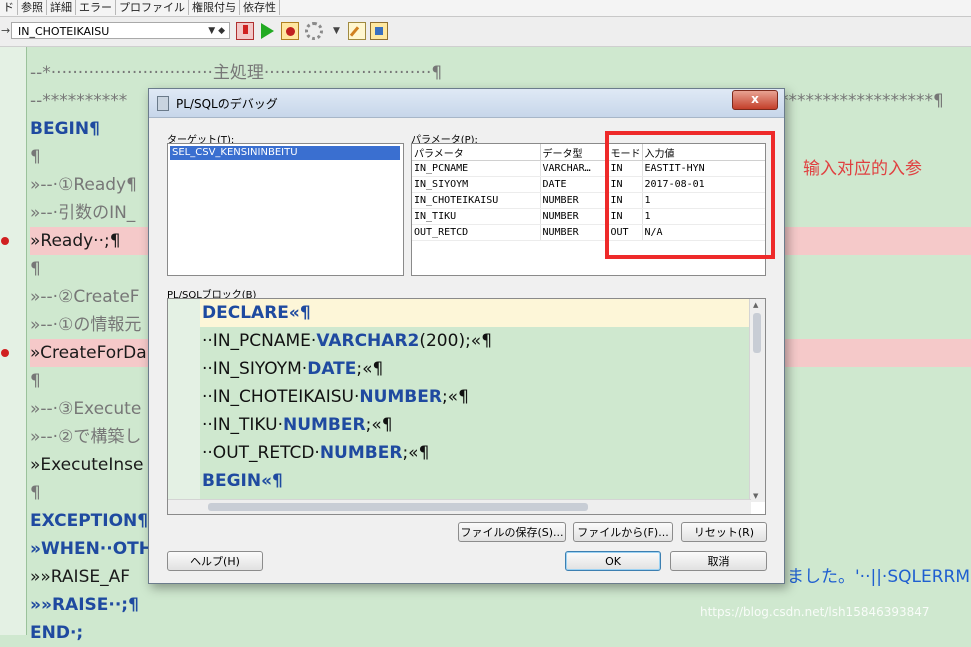  Describe the element at coordinates (290, 31) in the screenshot. I see `debug-icon` at that location.